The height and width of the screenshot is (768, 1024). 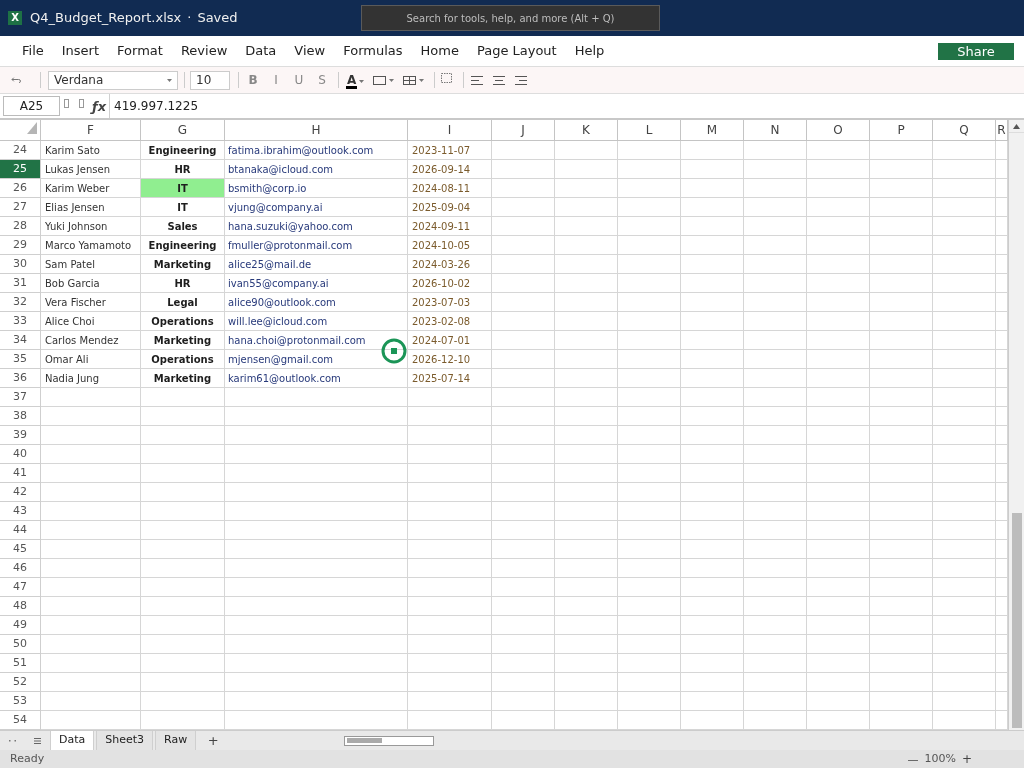 I want to click on row-header: 41, so click(x=20, y=473).